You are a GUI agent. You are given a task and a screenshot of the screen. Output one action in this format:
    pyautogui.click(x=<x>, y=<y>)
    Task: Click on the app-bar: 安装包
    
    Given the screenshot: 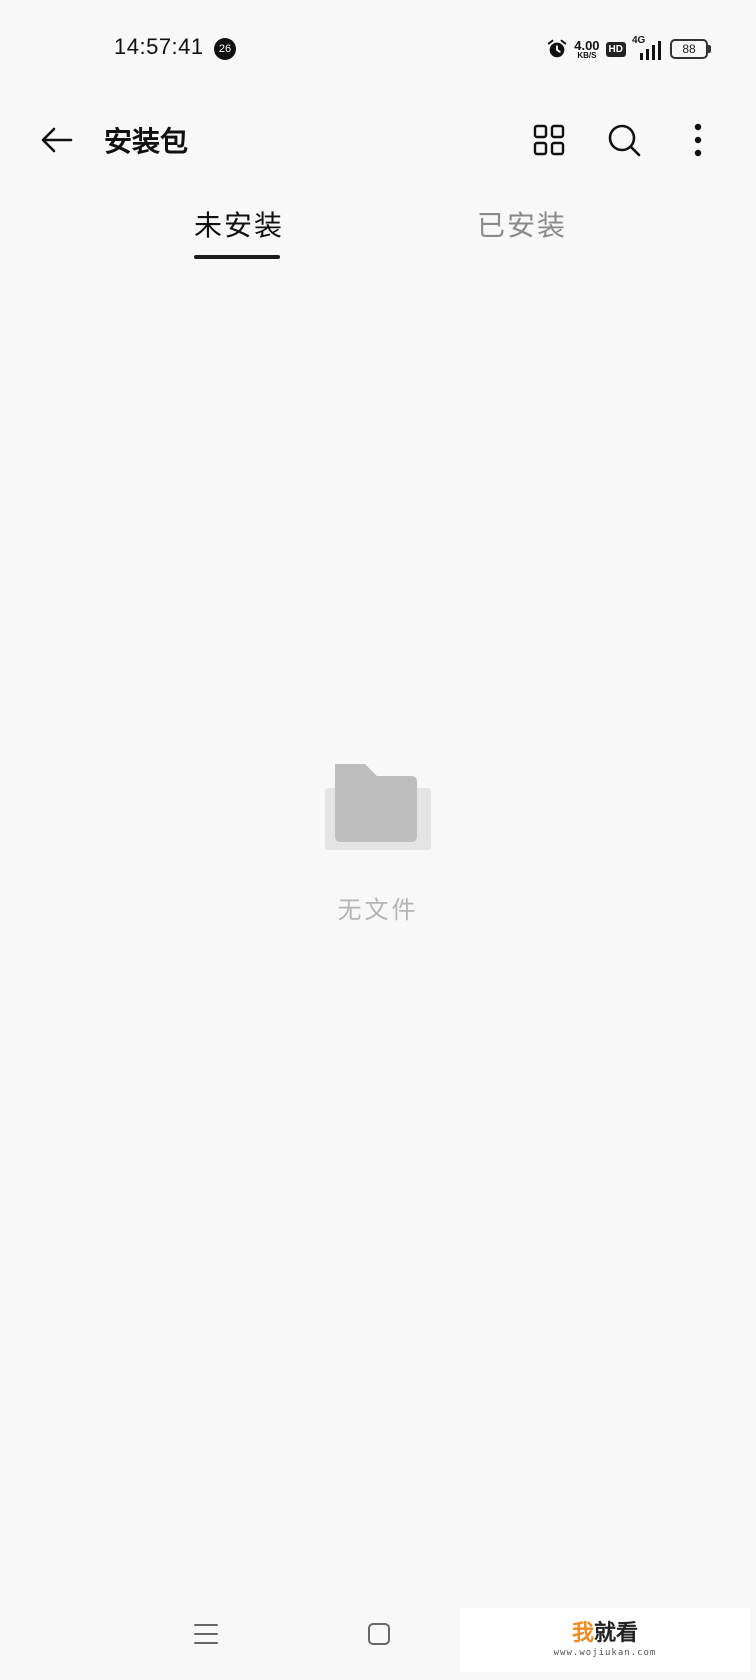 What is the action you would take?
    pyautogui.click(x=378, y=140)
    